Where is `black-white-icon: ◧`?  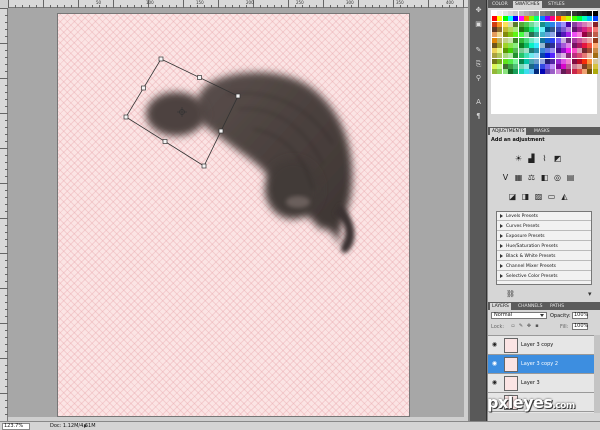 black-white-icon: ◧ is located at coordinates (544, 177).